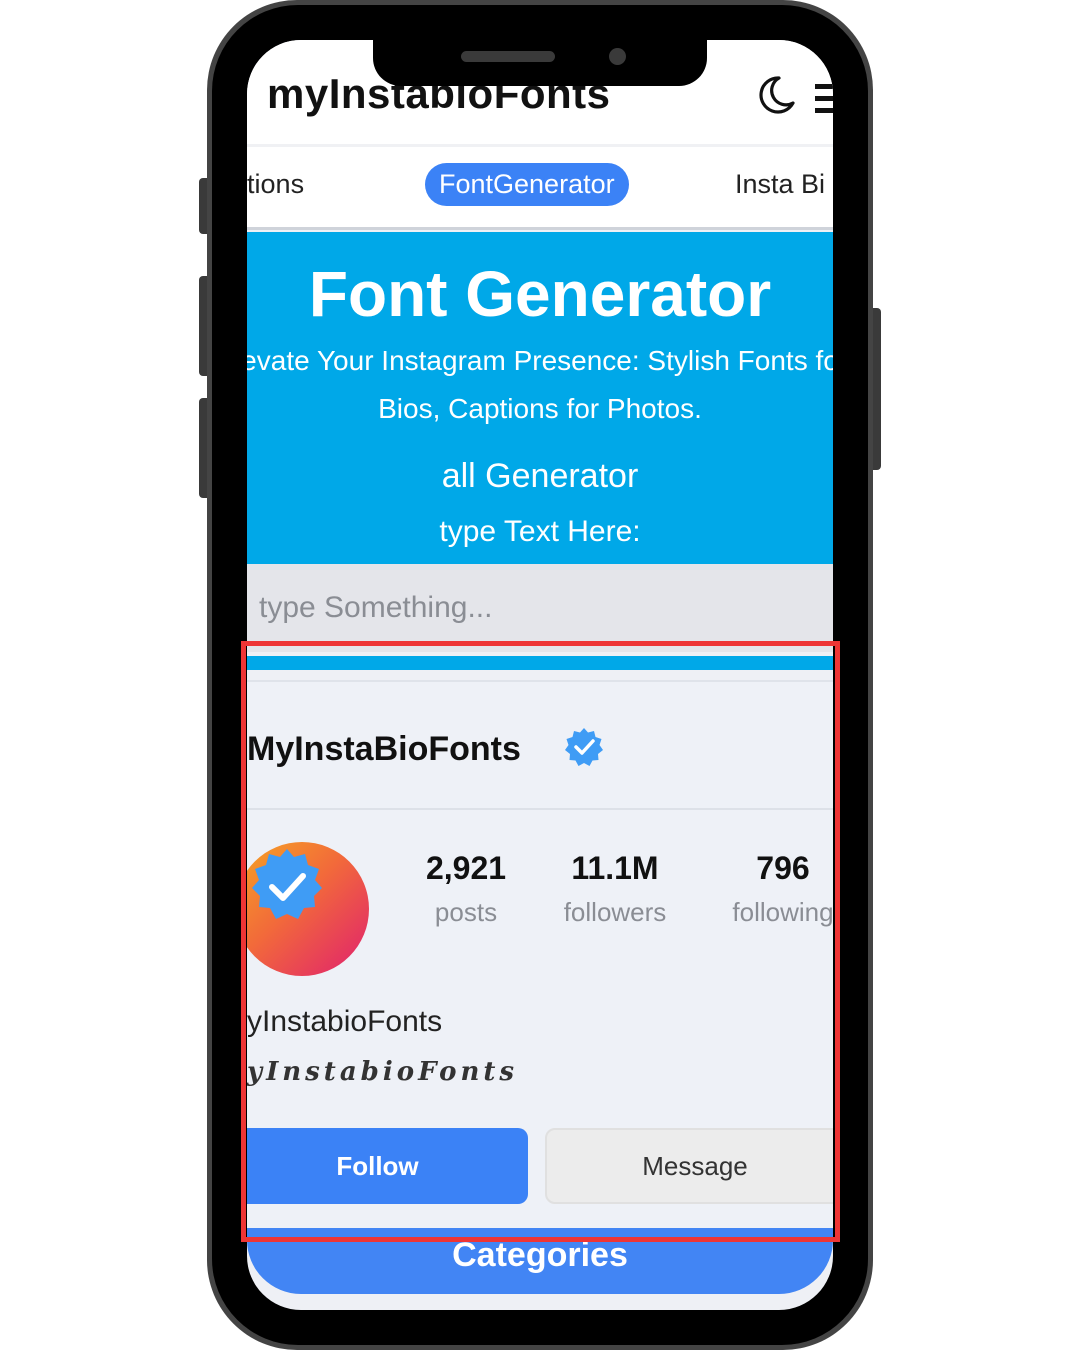  Describe the element at coordinates (540, 531) in the screenshot. I see `input-label: type Text Here:` at that location.